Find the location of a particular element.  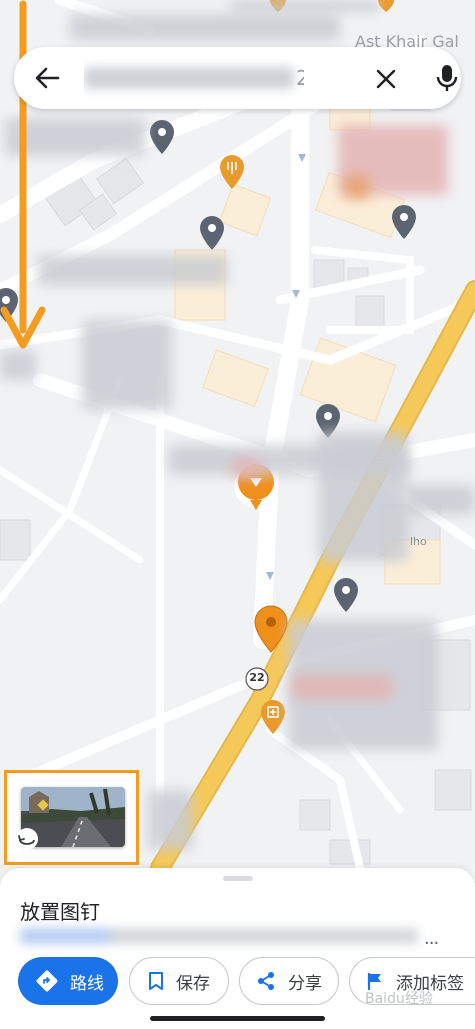

place-address is located at coordinates (219, 936).